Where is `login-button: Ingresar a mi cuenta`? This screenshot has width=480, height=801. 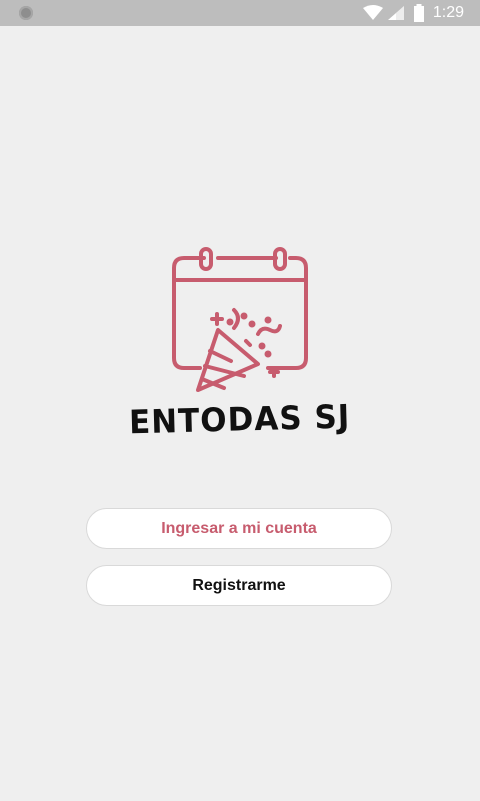 login-button: Ingresar a mi cuenta is located at coordinates (239, 528).